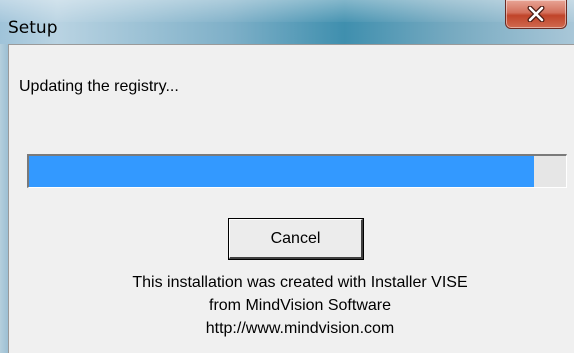  Describe the element at coordinates (281, 171) in the screenshot. I see `progress-bar-fill` at that location.